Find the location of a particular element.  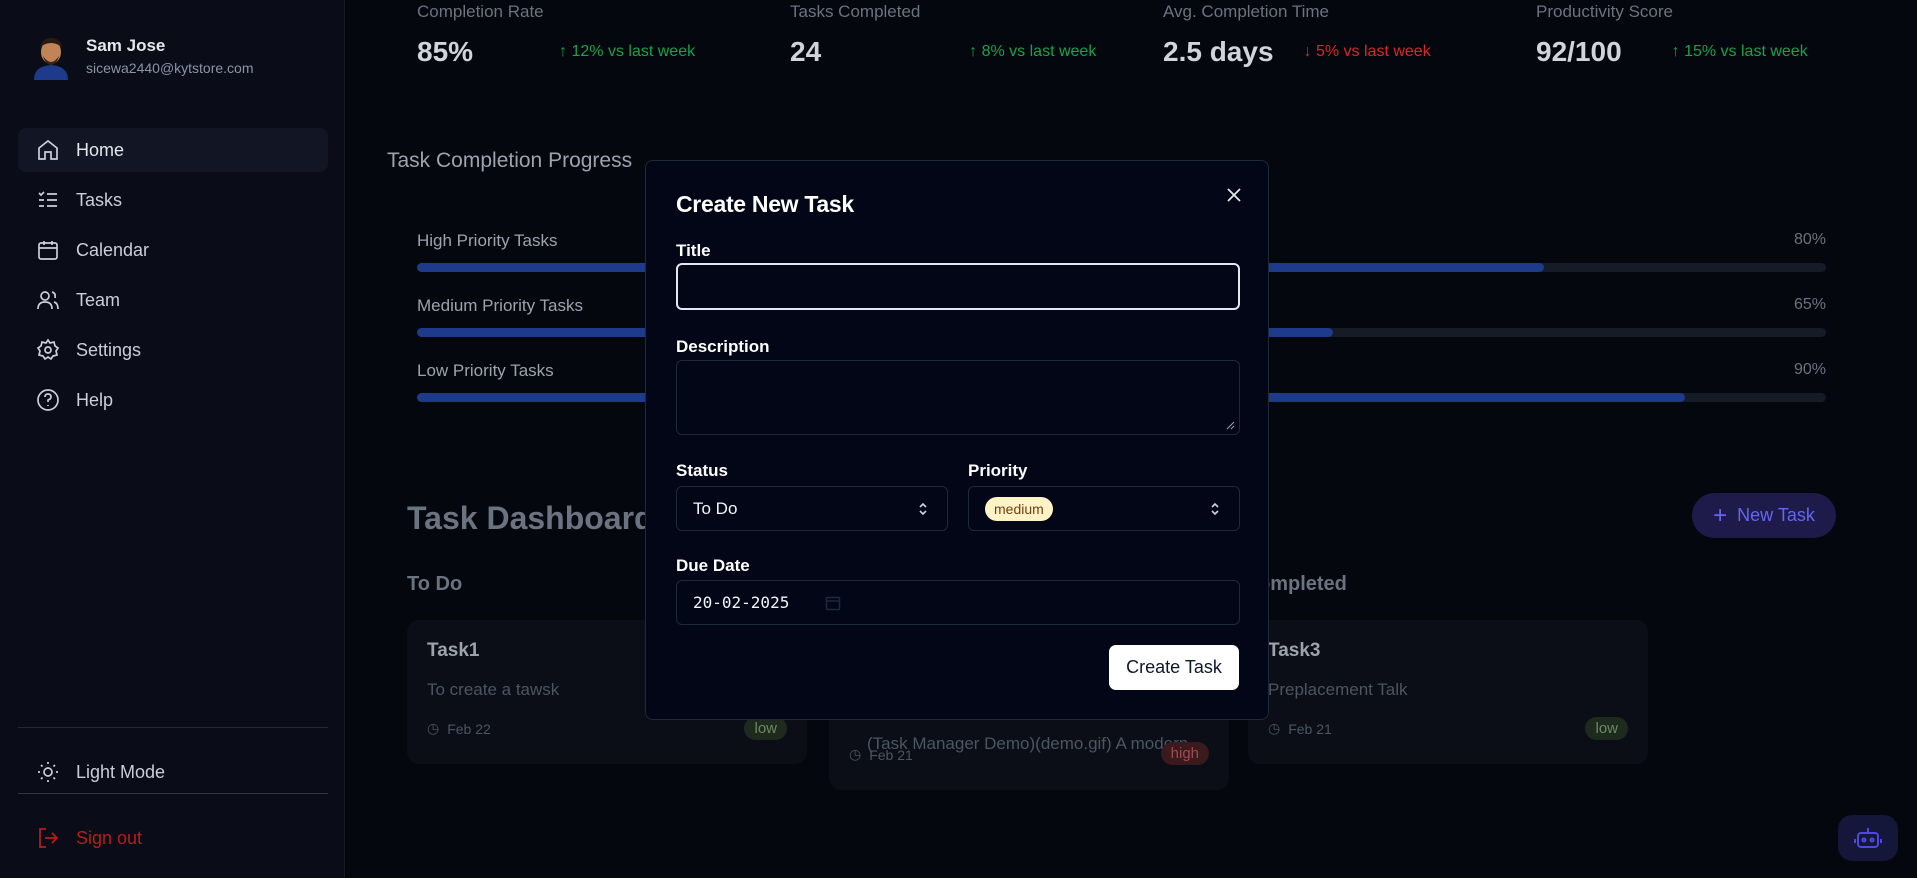

plus-icon: + is located at coordinates (1720, 515).